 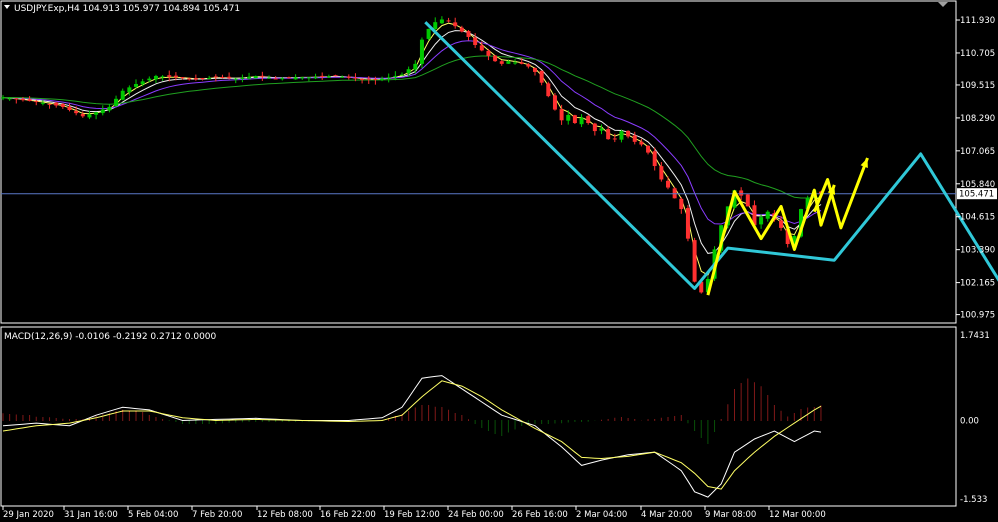 What do you see at coordinates (969, 421) in the screenshot?
I see `macd-axis-label: 0.00` at bounding box center [969, 421].